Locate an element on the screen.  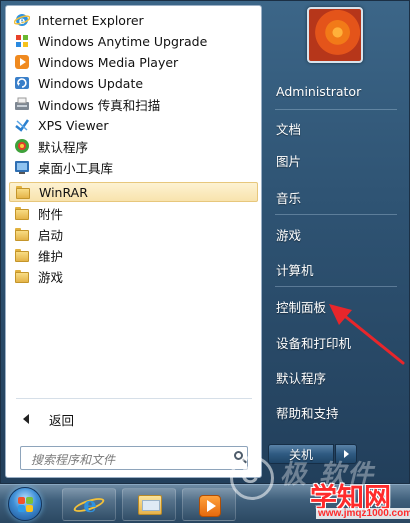
program-label: 游戏 is located at coordinates (51, 277).